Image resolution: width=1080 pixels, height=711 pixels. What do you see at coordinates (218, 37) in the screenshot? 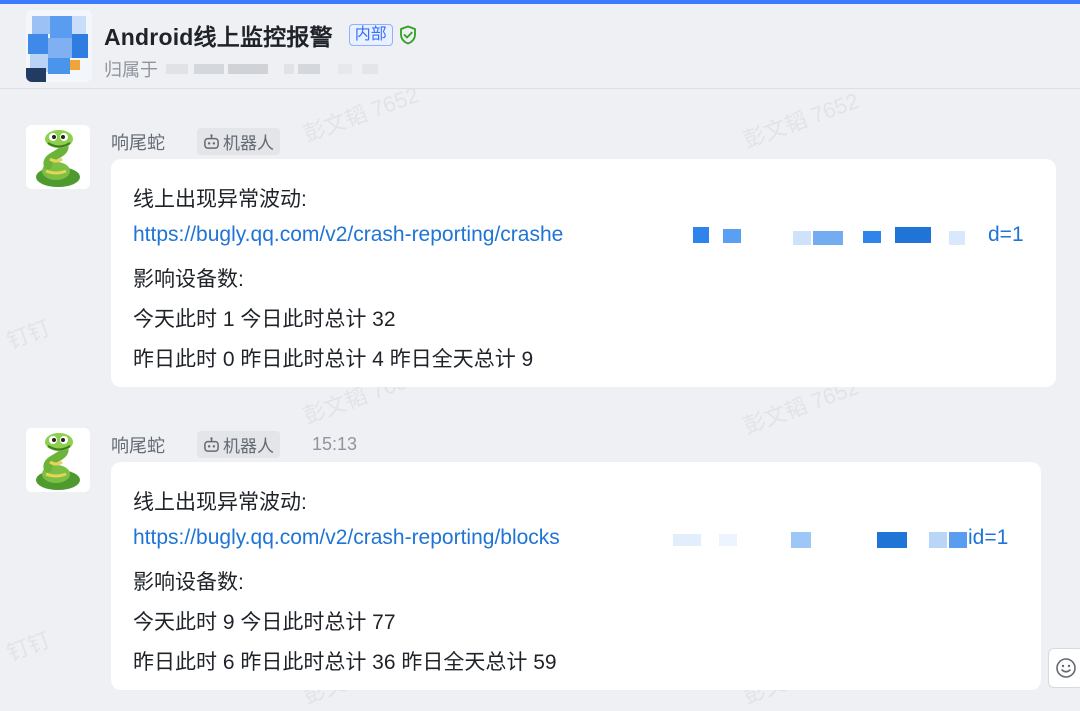
I see `group-title: Android线上监控报警` at bounding box center [218, 37].